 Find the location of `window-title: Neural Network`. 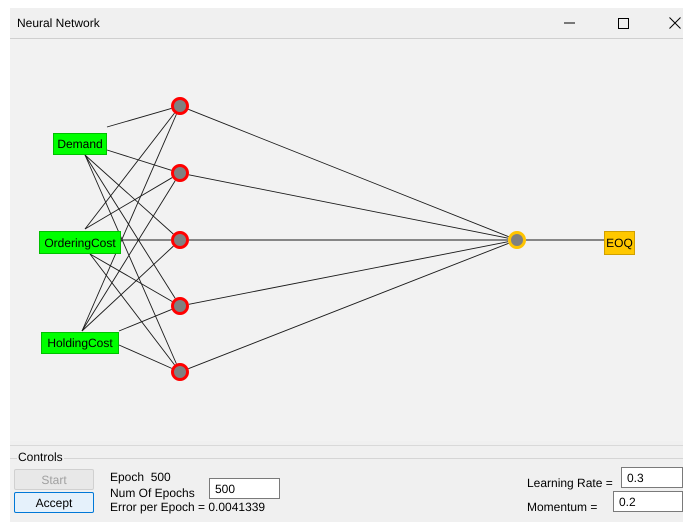

window-title: Neural Network is located at coordinates (58, 23).